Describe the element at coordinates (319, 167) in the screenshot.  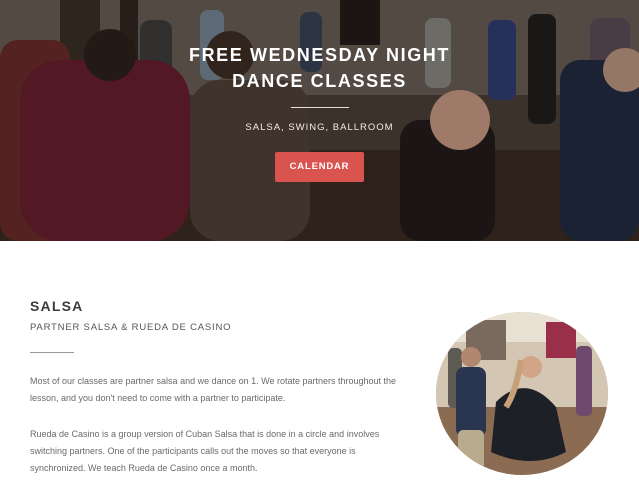
I see `calendar-button: CALENDAR` at that location.